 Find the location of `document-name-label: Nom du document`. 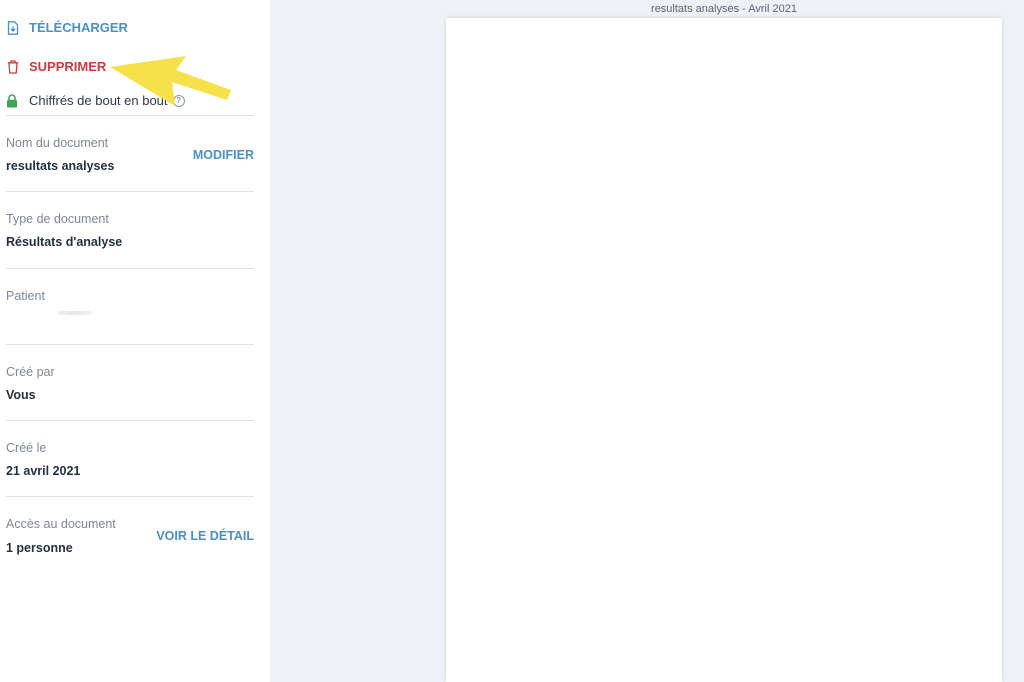

document-name-label: Nom du document is located at coordinates (57, 143).